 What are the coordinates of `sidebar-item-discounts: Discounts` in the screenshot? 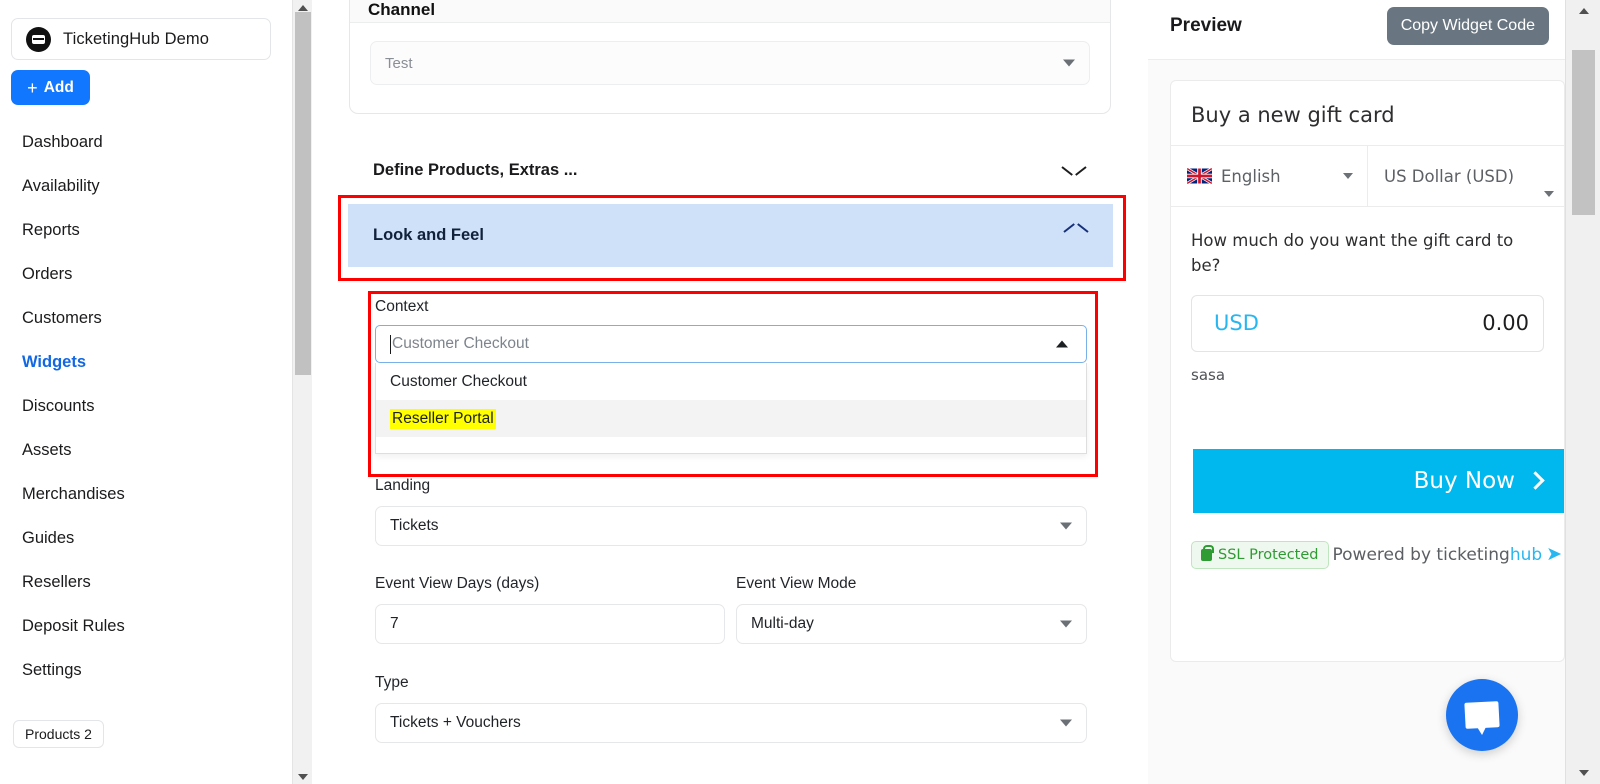 It's located at (145, 406).